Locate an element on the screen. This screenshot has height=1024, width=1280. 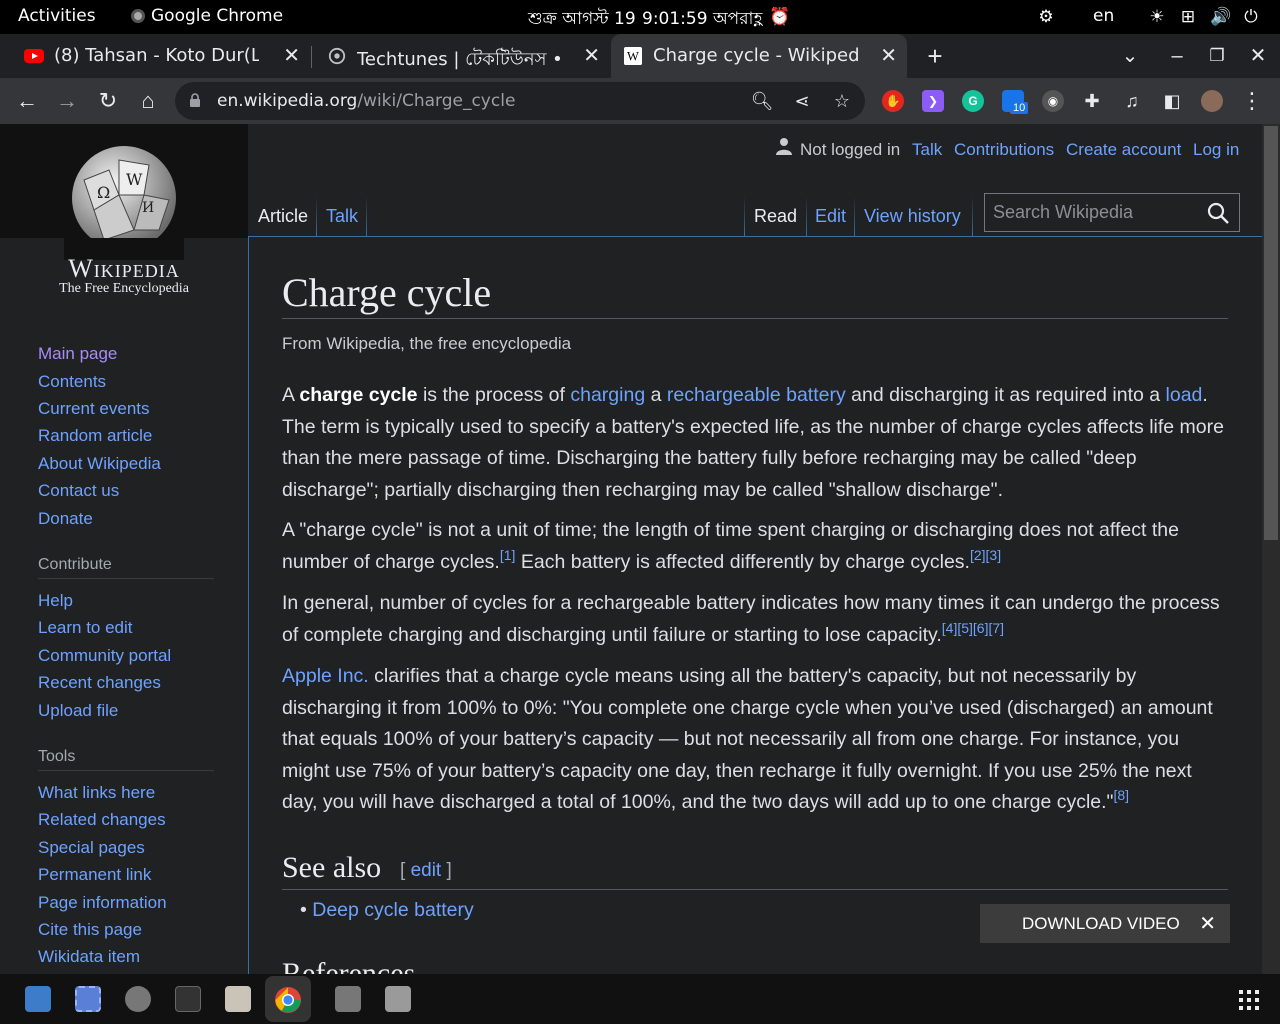
log-in-link: Log in is located at coordinates (1216, 150).